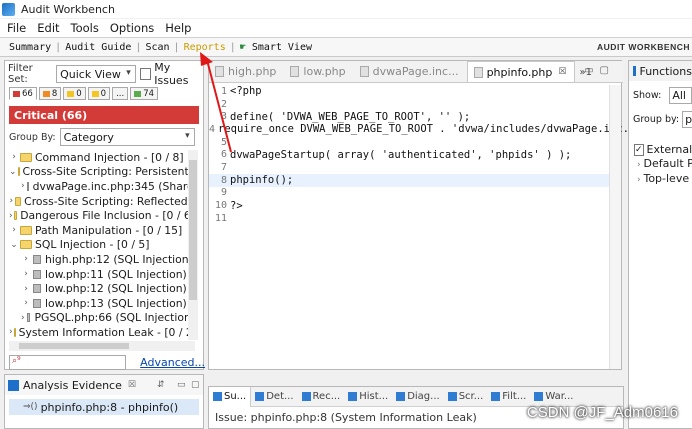  I want to click on perspective-audit-guide: Audit Guide, so click(98, 47).